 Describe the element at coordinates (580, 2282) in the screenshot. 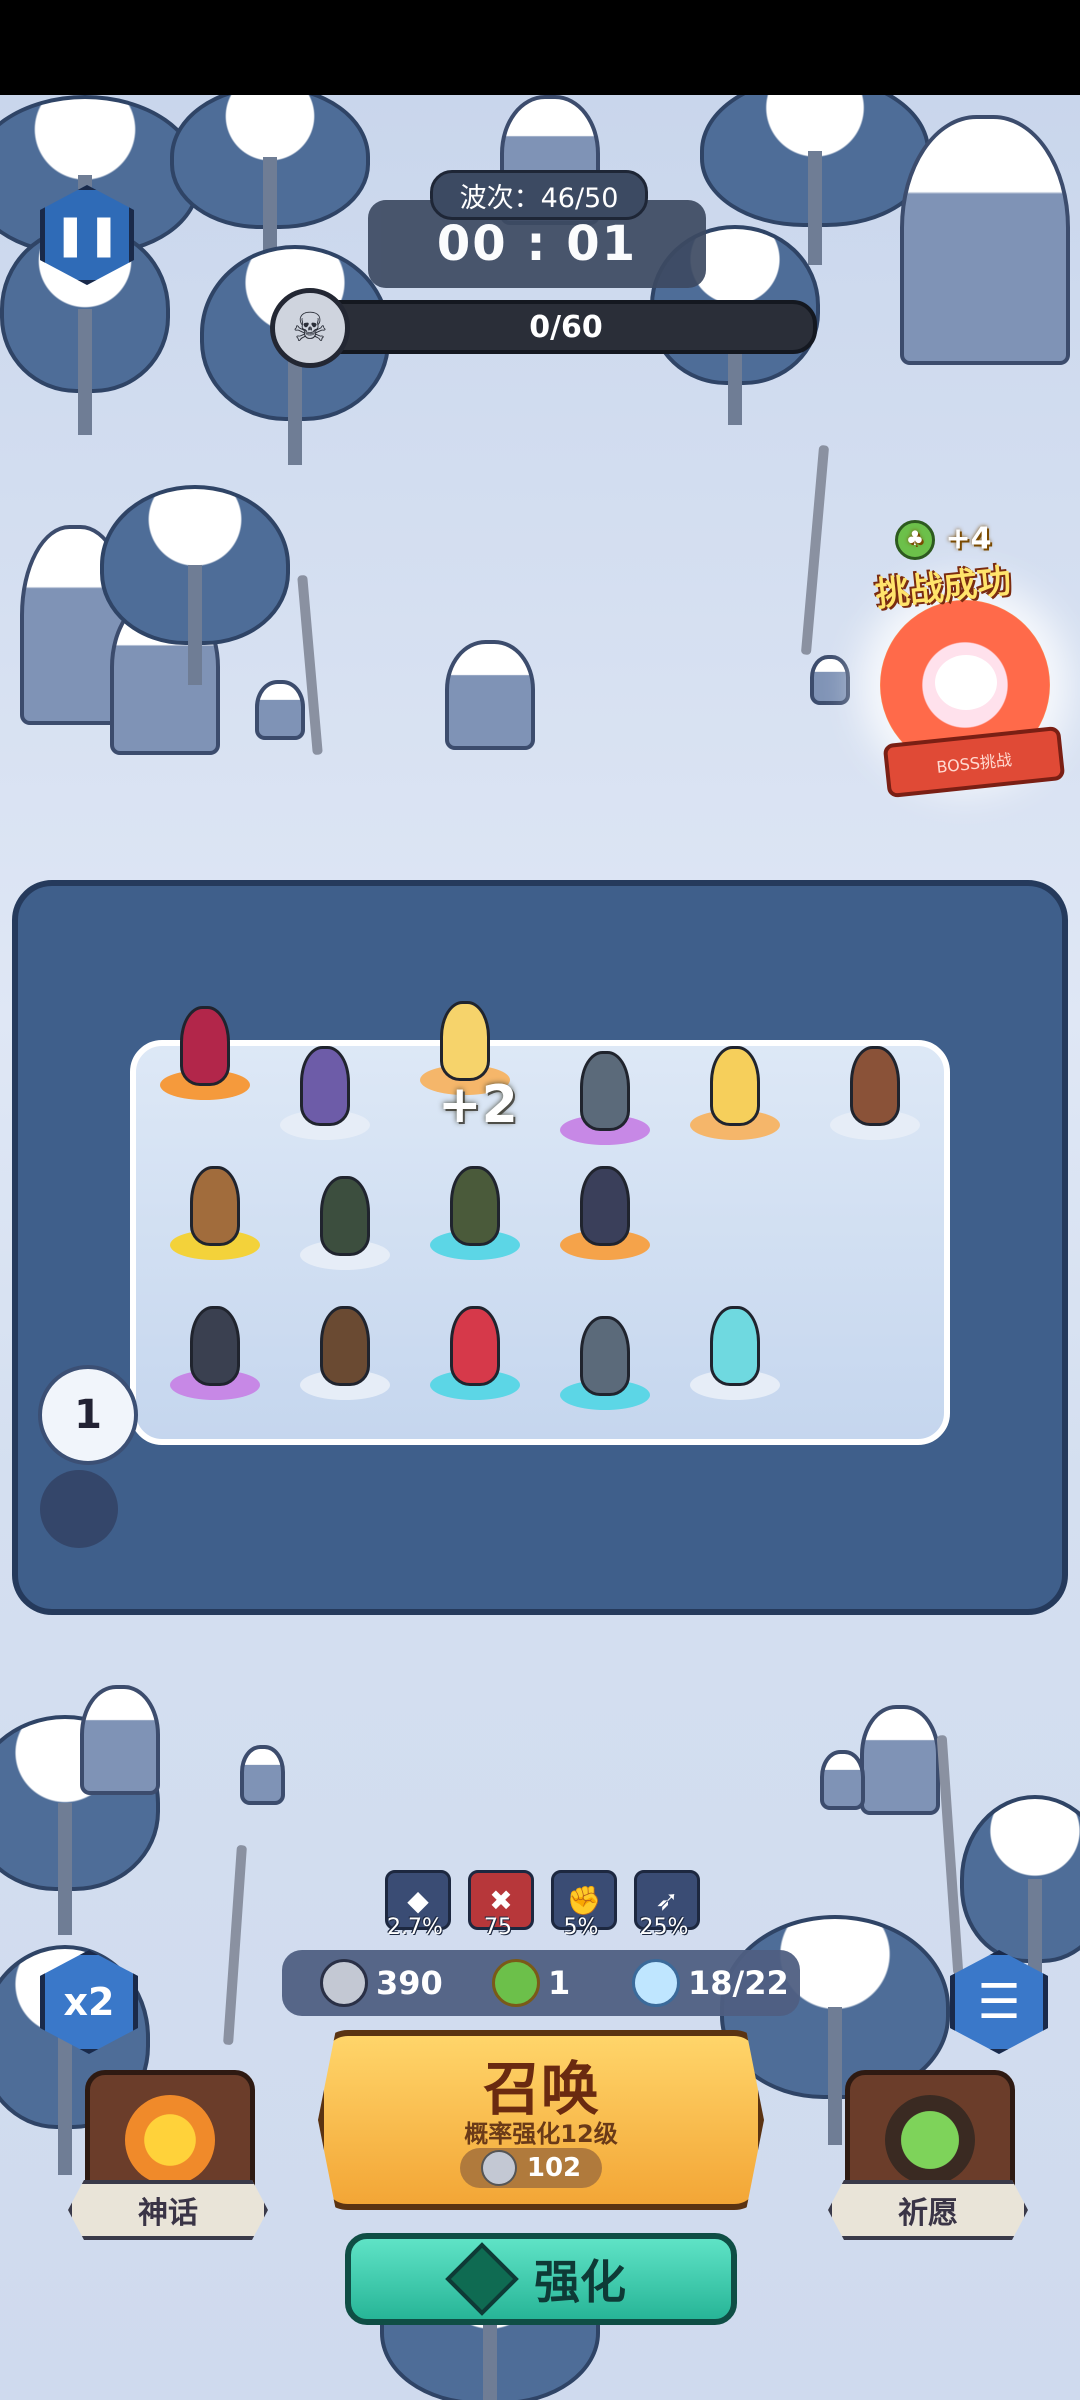

I see `enhance-label: 强化` at that location.